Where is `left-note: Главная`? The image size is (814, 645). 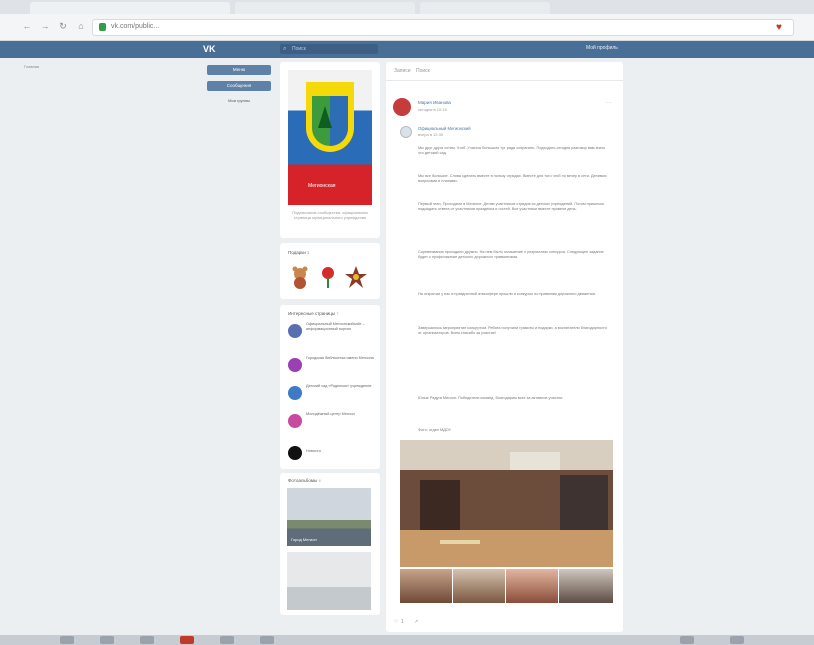
left-note: Главная is located at coordinates (32, 66).